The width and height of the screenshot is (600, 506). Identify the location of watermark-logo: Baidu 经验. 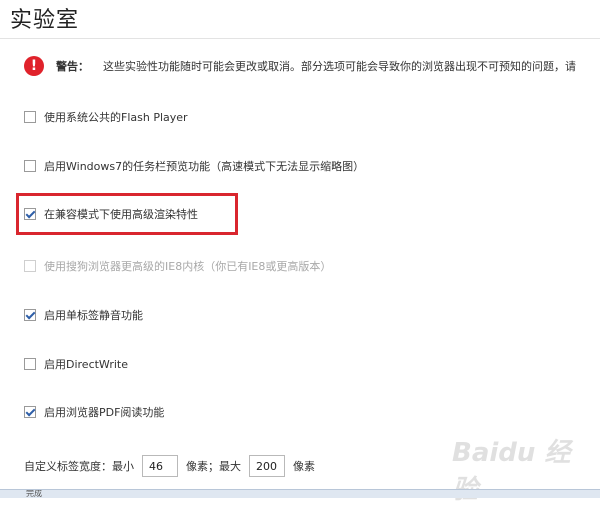
(511, 471).